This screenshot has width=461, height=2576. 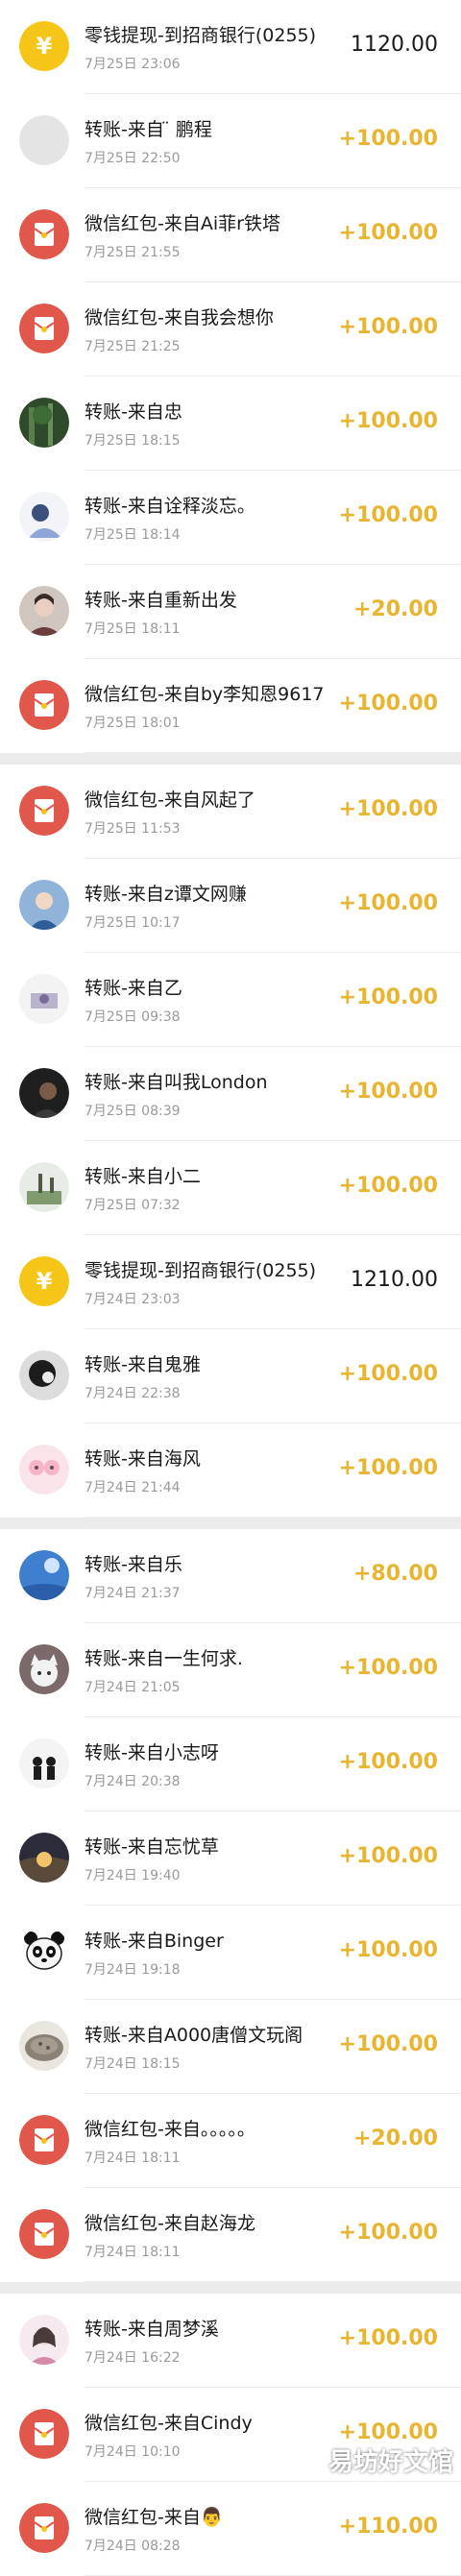 I want to click on transaction-time: 7月25日 11:53, so click(x=133, y=829).